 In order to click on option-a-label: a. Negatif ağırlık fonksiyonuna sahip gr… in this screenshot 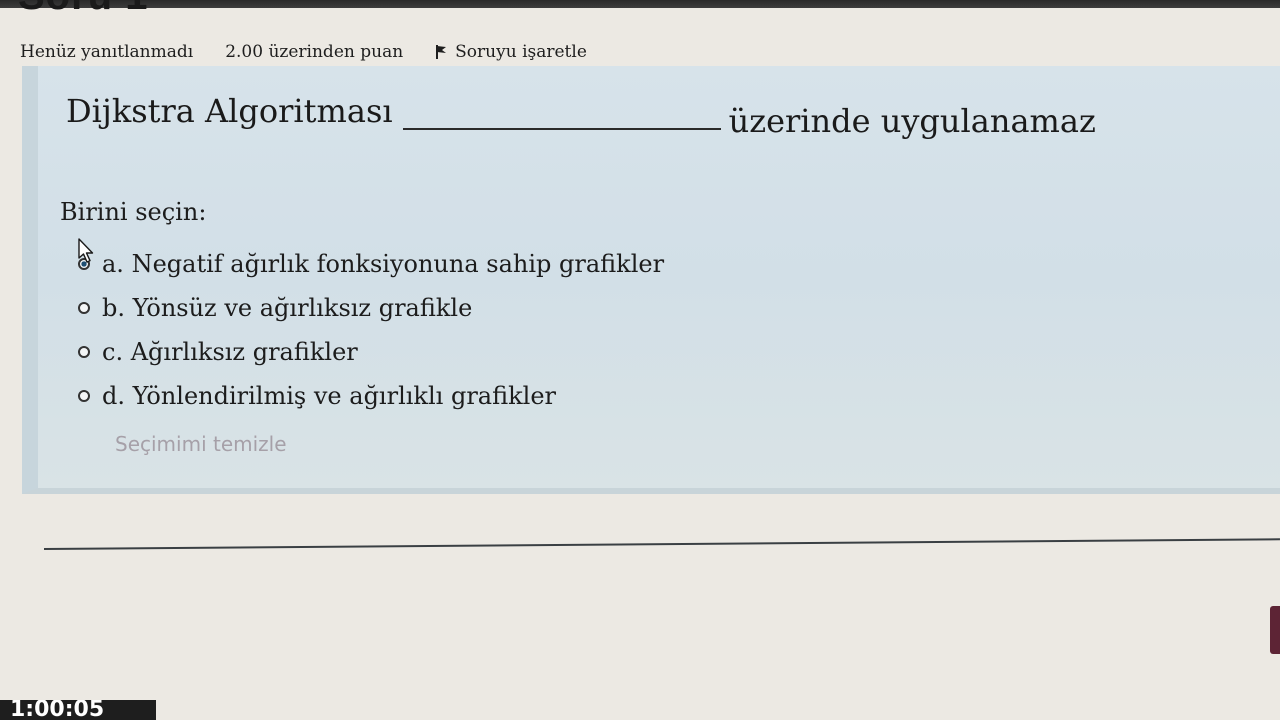, I will do `click(383, 264)`.